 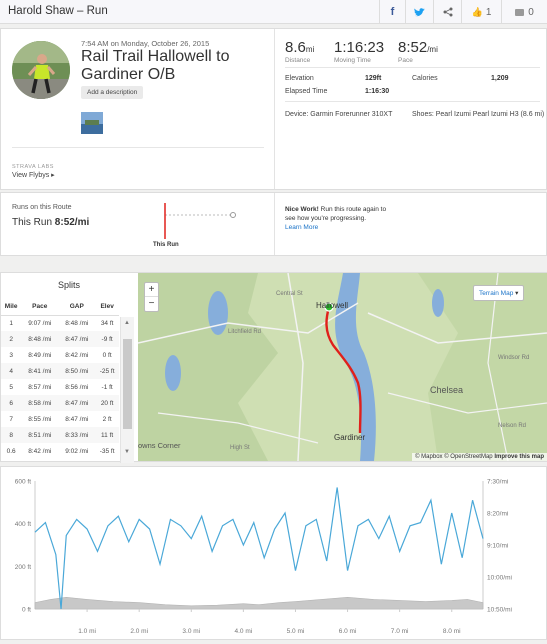 What do you see at coordinates (60, 339) in the screenshot?
I see `split-row: 2 8:48 /mi 8:47 /mi -9 ft` at bounding box center [60, 339].